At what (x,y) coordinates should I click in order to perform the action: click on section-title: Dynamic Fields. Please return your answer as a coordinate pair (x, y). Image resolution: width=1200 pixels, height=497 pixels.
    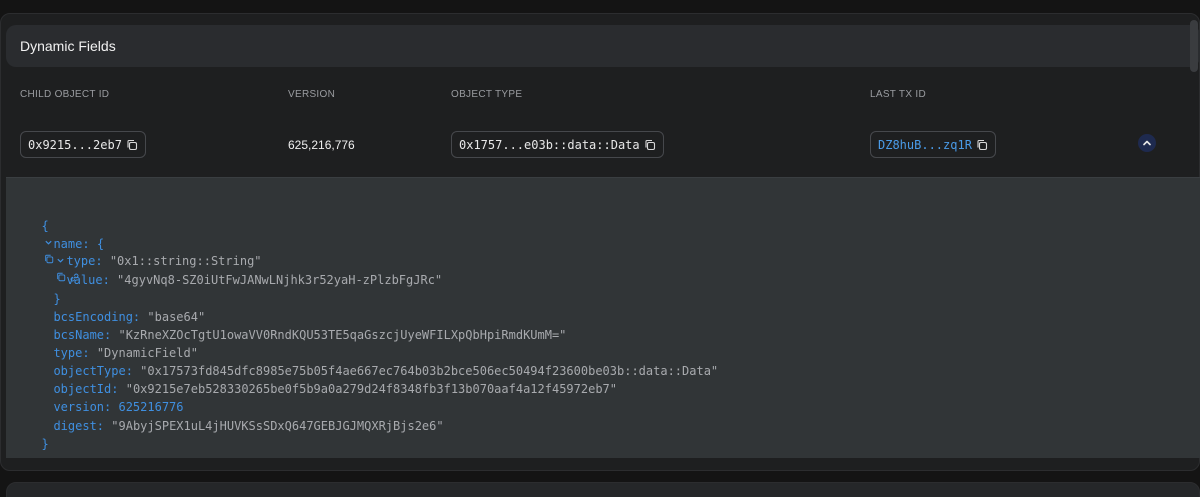
    Looking at the image, I should click on (68, 46).